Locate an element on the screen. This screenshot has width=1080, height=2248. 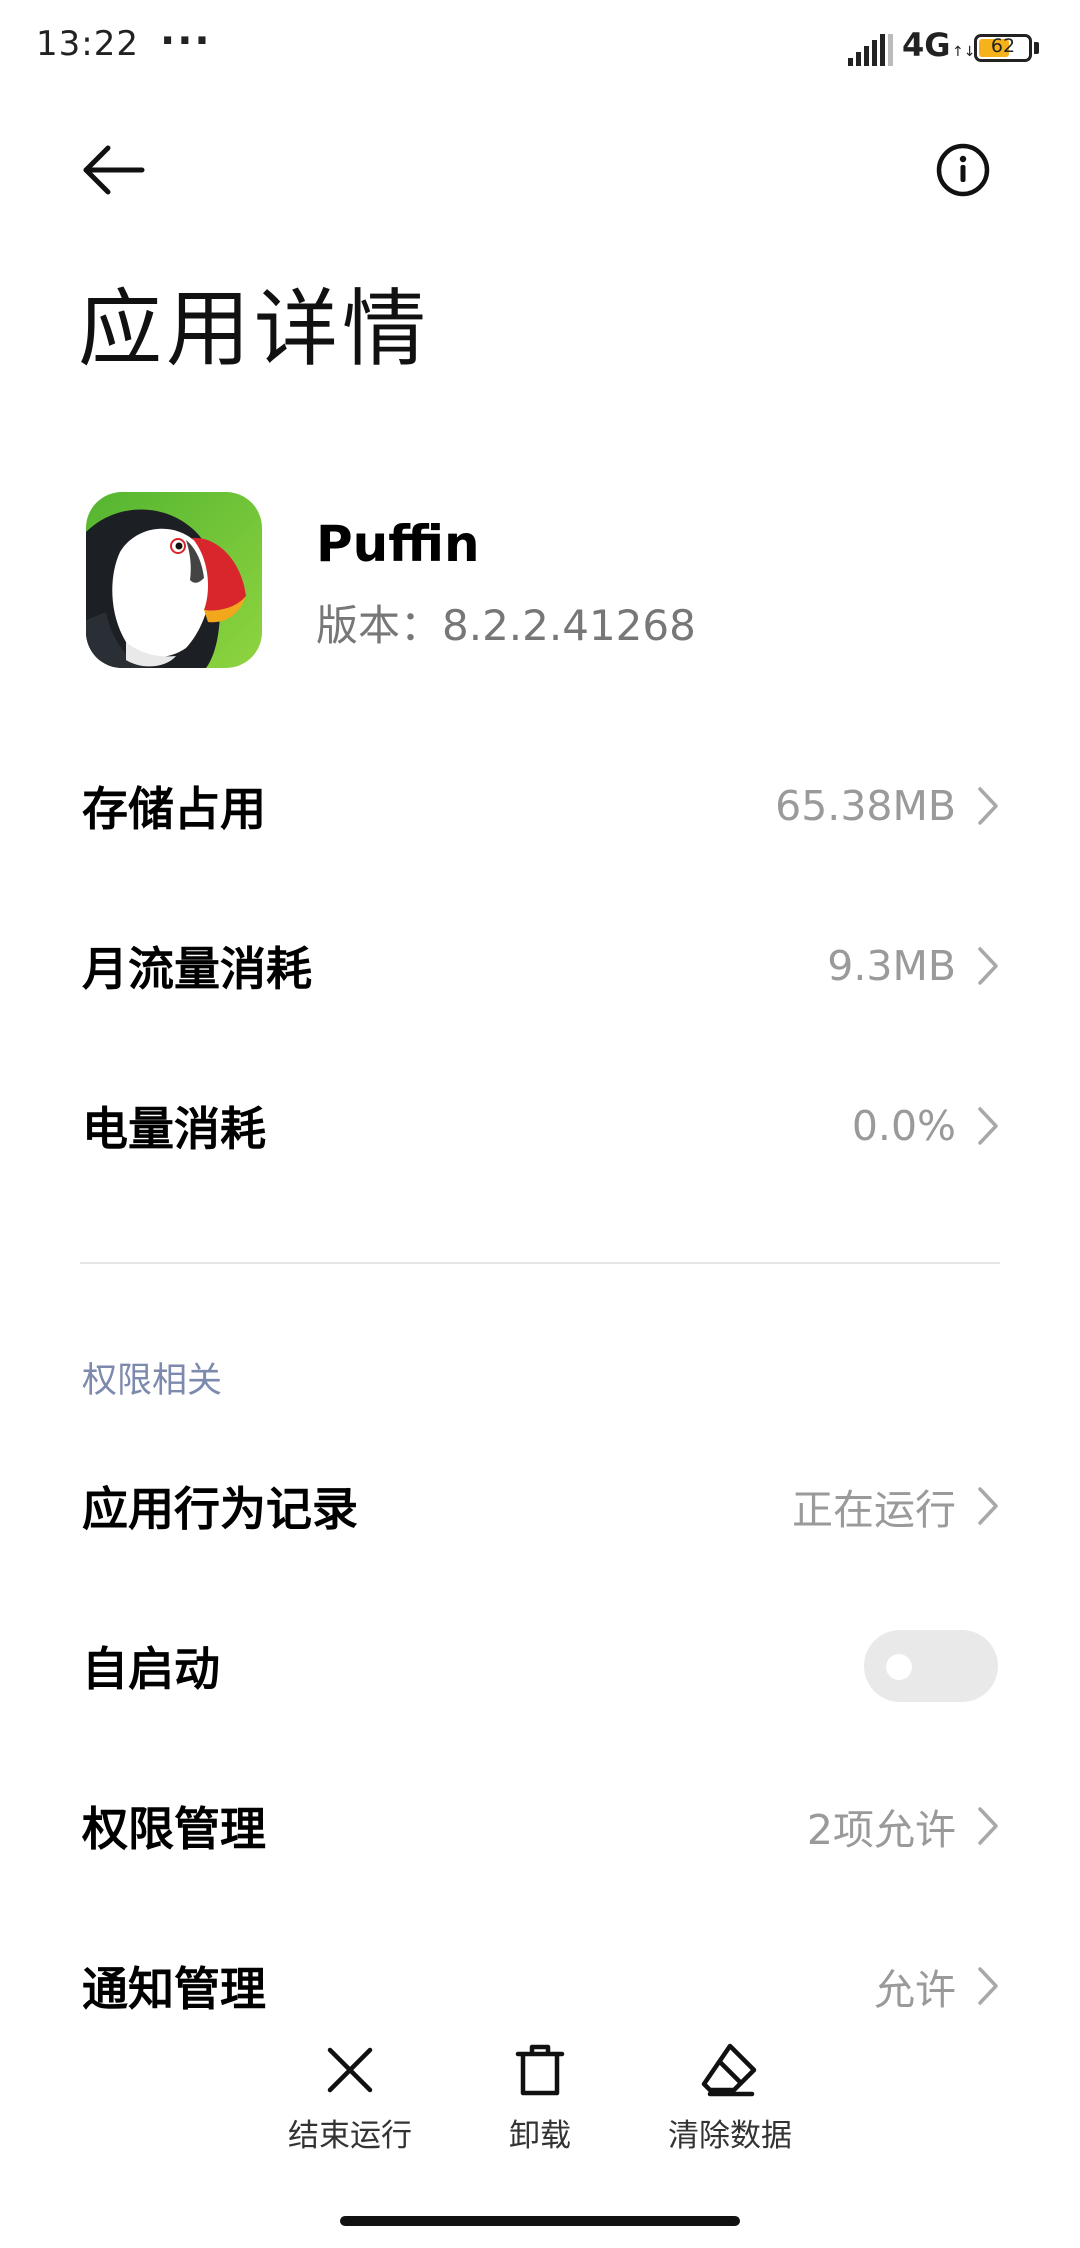
network-activity-icon: ↑↓ is located at coordinates (964, 52).